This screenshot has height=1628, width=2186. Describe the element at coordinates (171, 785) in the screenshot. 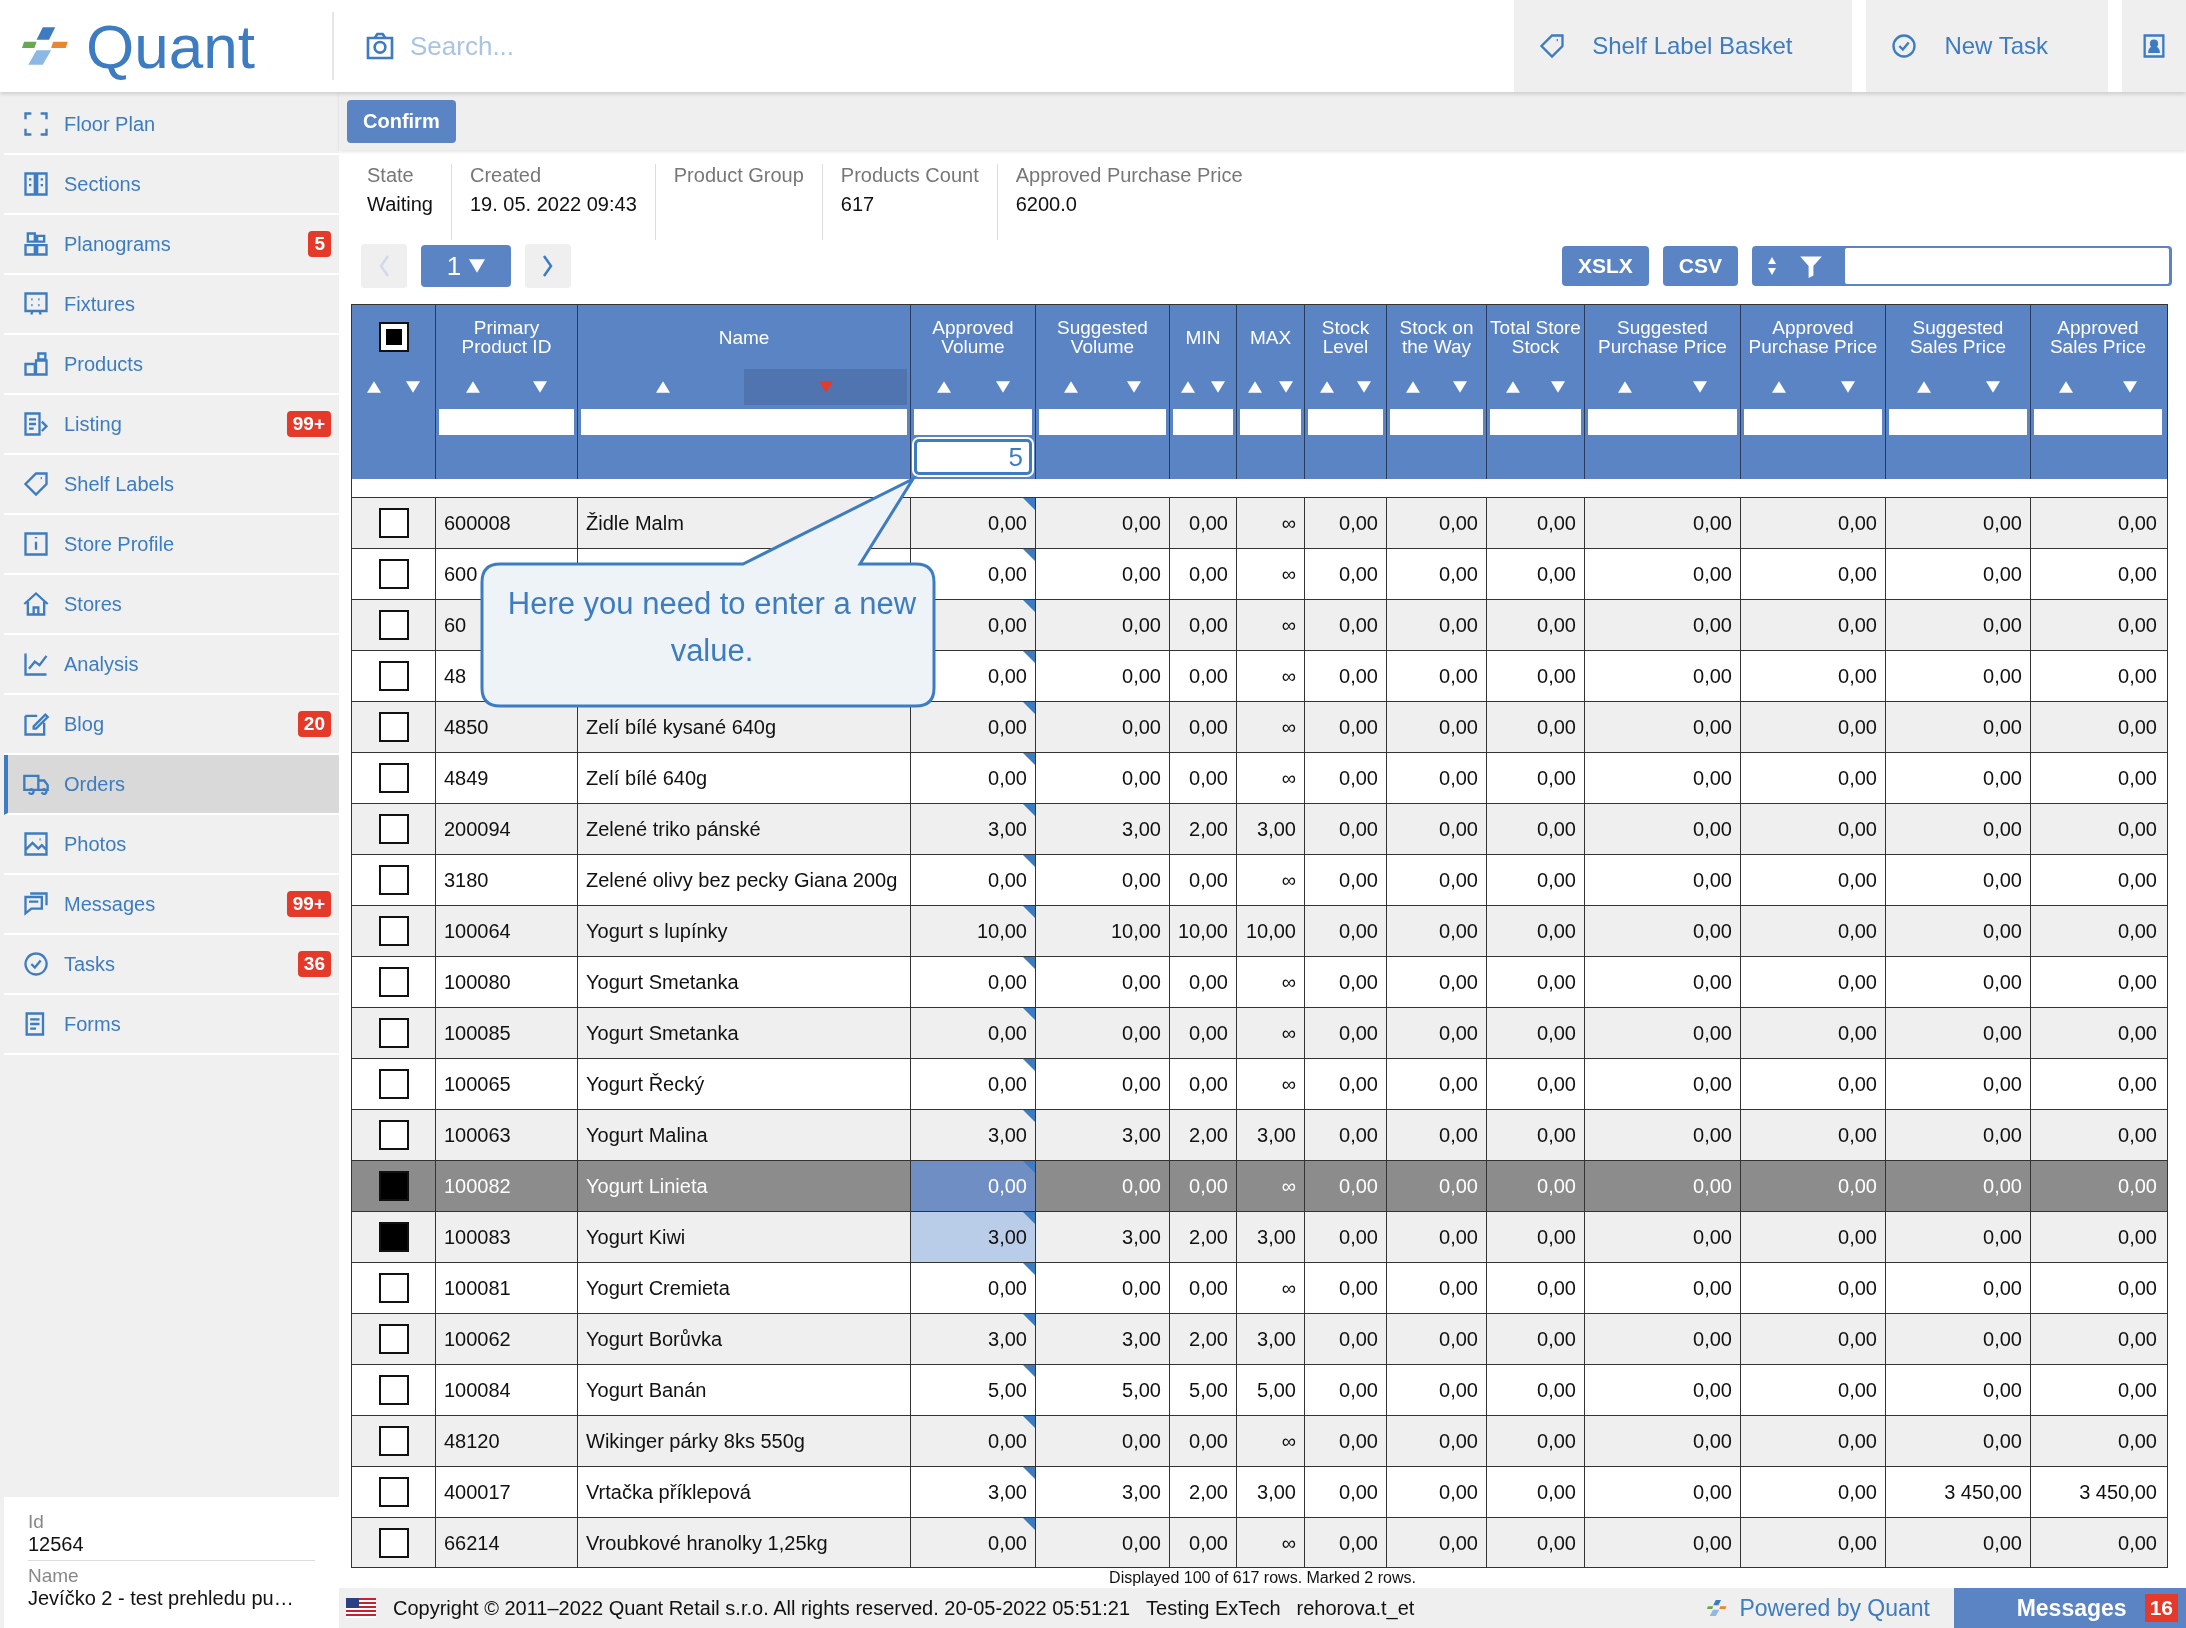

I see `sidebar-item: Orders` at that location.